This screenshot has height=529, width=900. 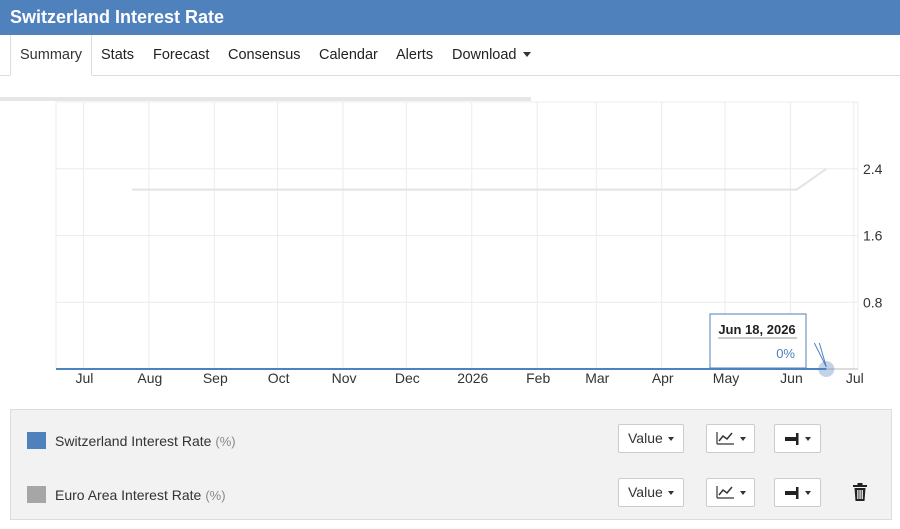 I want to click on y-tick-label: 0.8, so click(x=873, y=302).